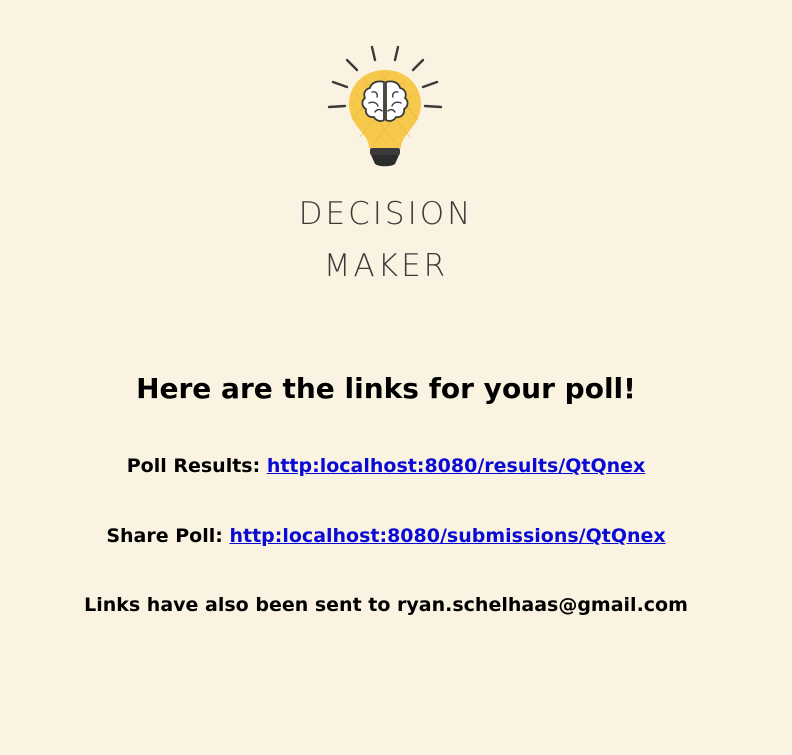 Image resolution: width=792 pixels, height=755 pixels. What do you see at coordinates (456, 466) in the screenshot?
I see `poll-results-link: http:localhost:8080/results/QtQnex` at bounding box center [456, 466].